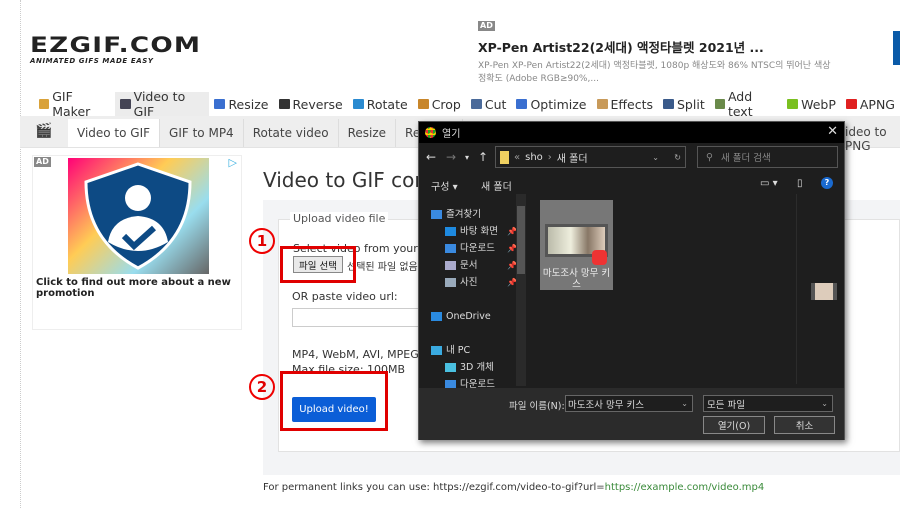 The height and width of the screenshot is (508, 900). I want to click on new-folder-button: 새 폴더, so click(496, 185).